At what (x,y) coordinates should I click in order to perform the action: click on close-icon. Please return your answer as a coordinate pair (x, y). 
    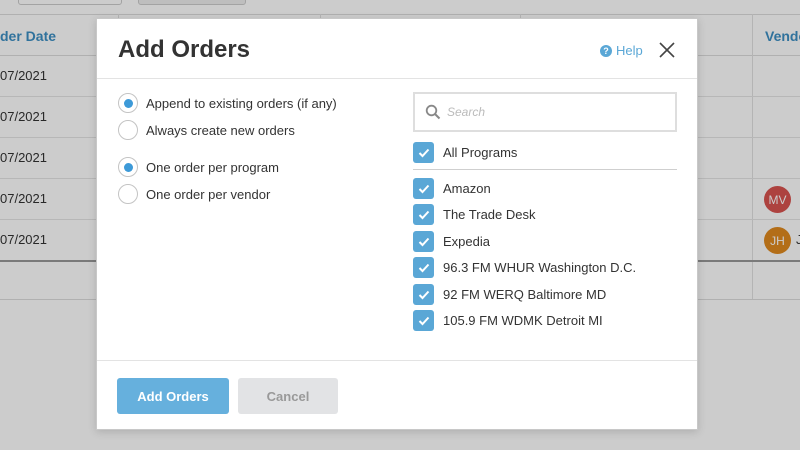
    Looking at the image, I should click on (667, 50).